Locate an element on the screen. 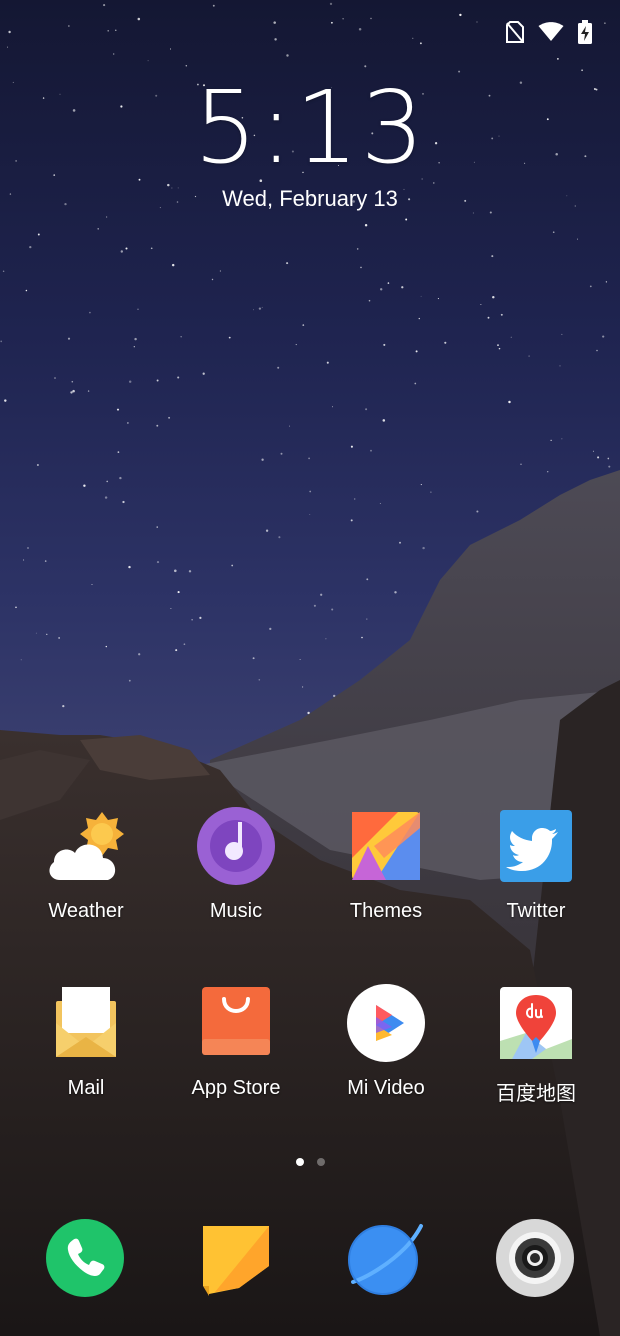 Image resolution: width=620 pixels, height=1336 pixels. app-themes: Themes is located at coordinates (386, 864).